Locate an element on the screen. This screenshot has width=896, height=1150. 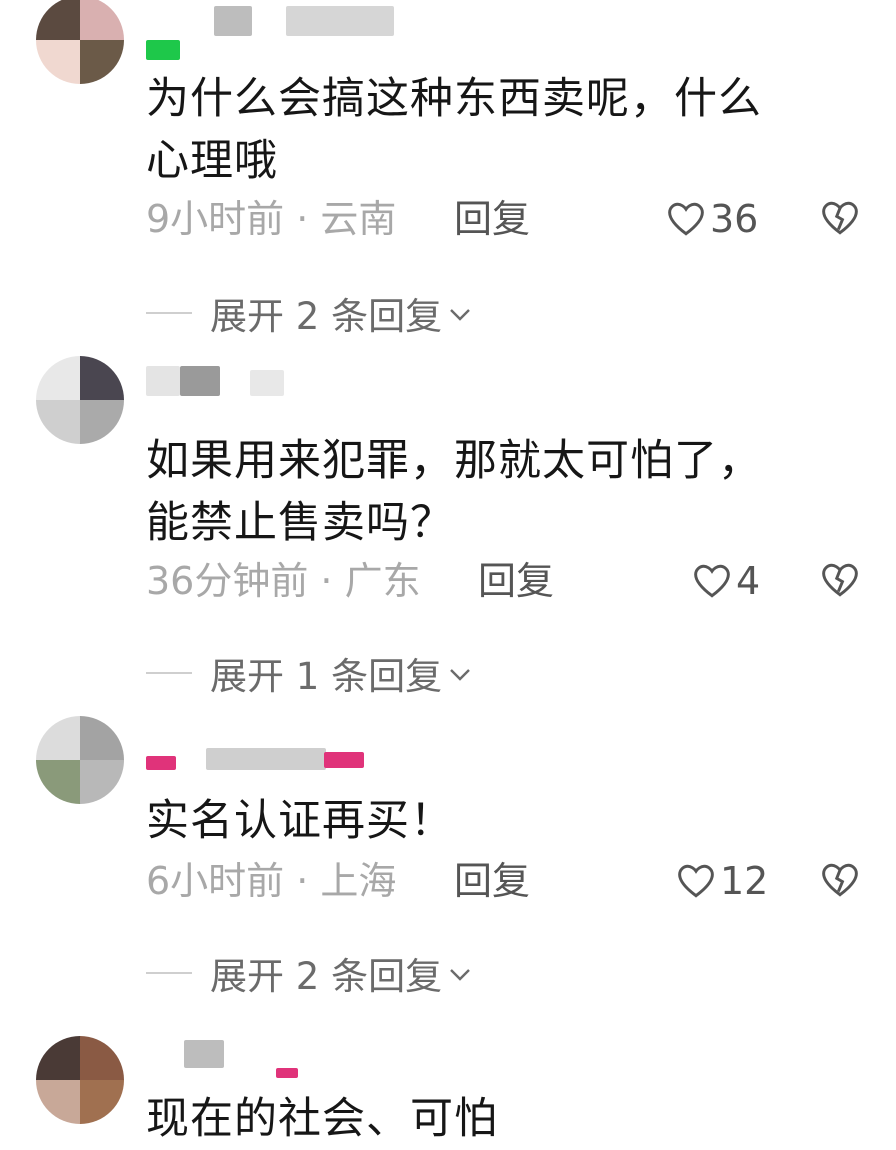
comment-text: 为什么会搞这种东西卖呢，什么 心理哦 is located at coordinates (454, 130).